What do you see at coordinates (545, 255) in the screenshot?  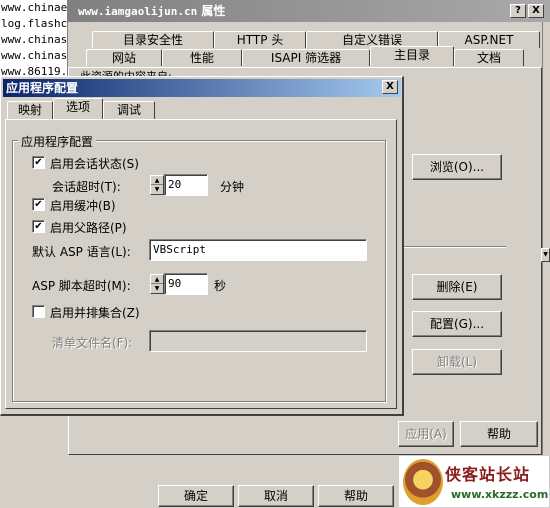 I see `scroll-down-icon: ▼` at bounding box center [545, 255].